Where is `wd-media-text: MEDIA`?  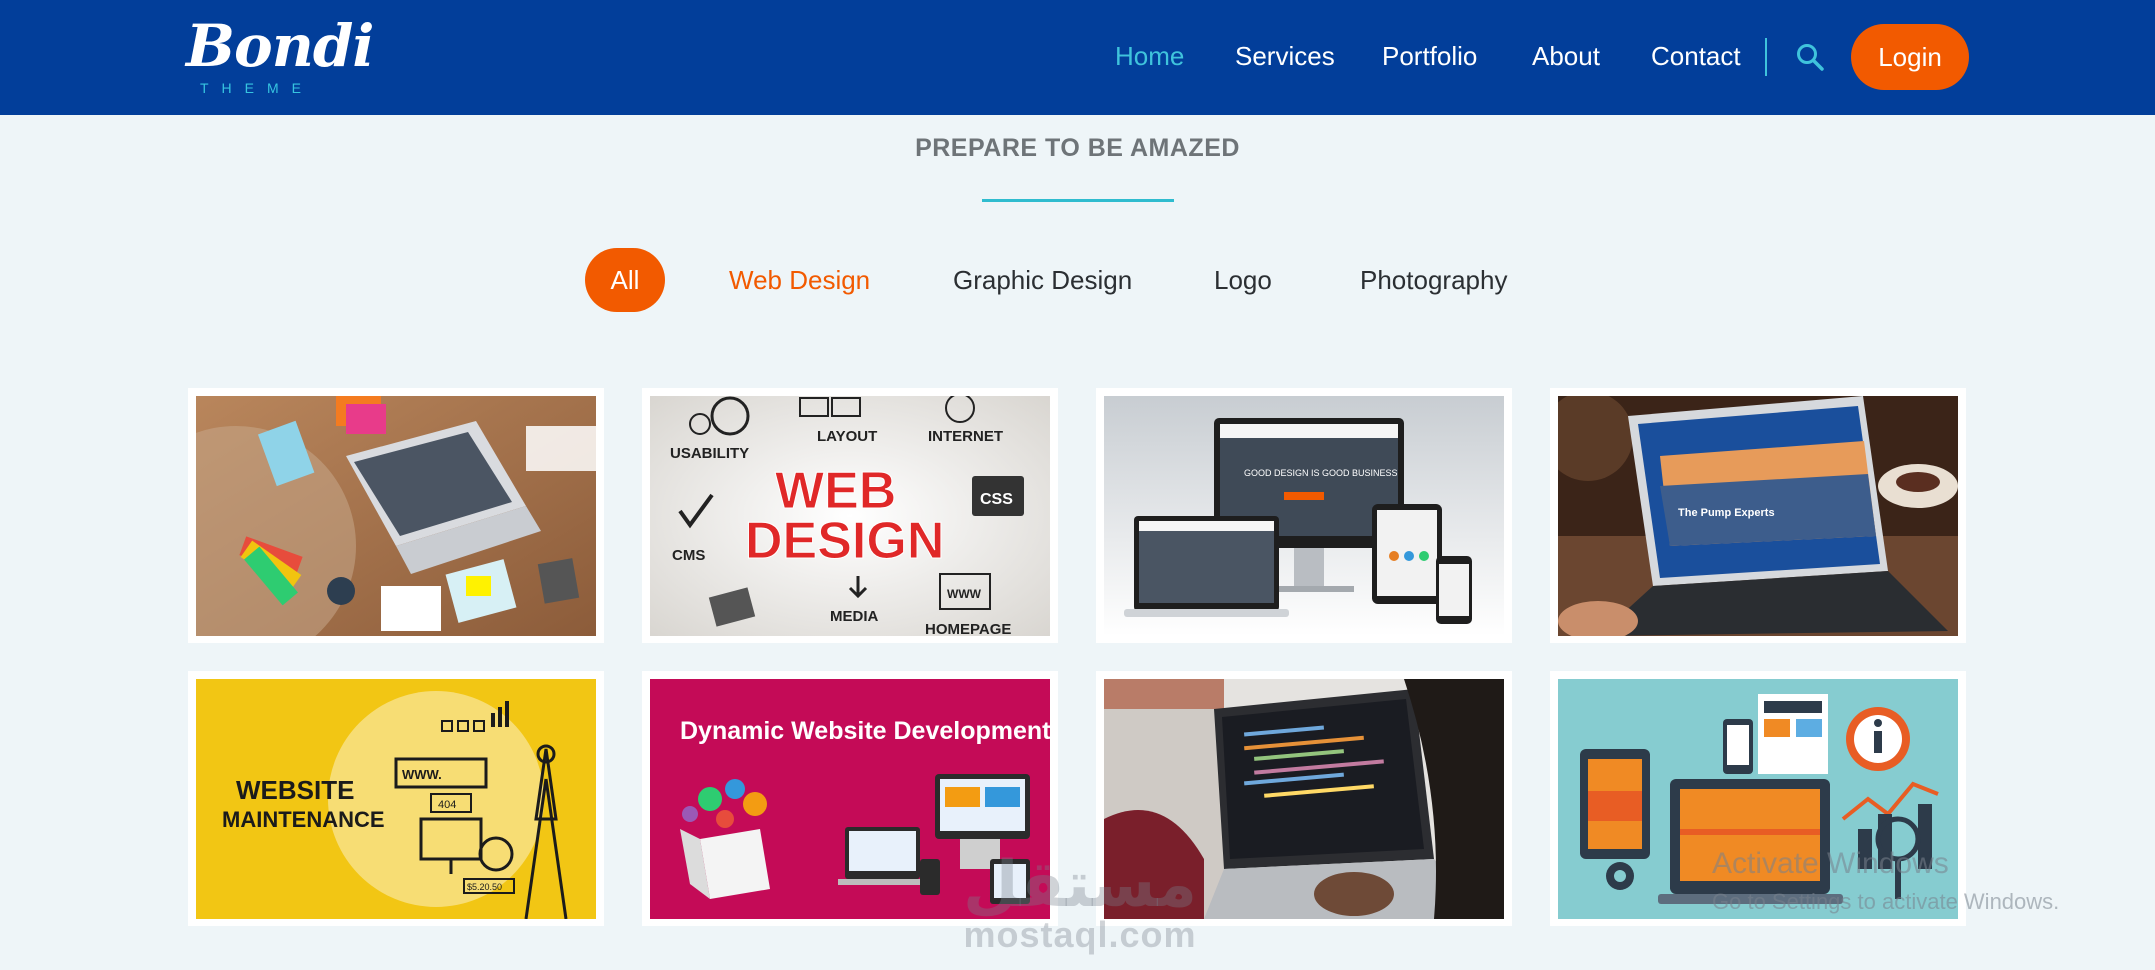
wd-media-text: MEDIA is located at coordinates (854, 616).